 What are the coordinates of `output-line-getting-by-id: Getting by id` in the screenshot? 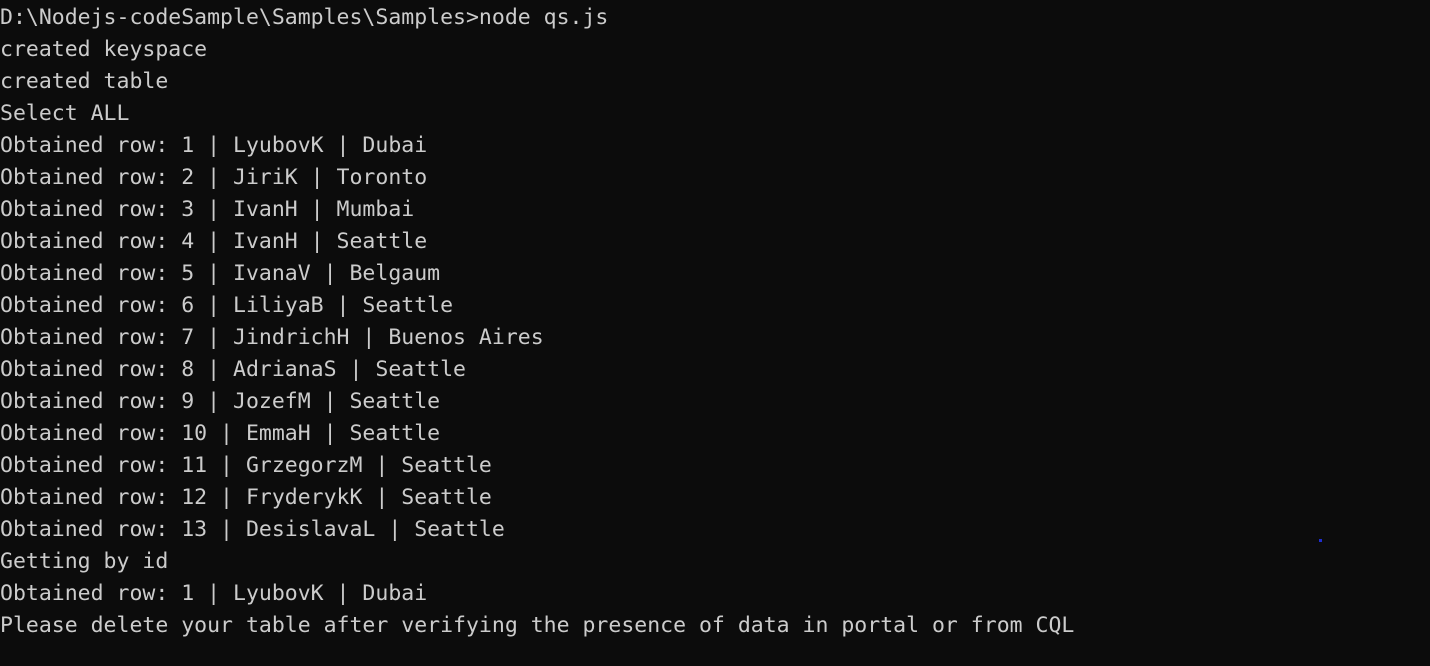 It's located at (84, 561).